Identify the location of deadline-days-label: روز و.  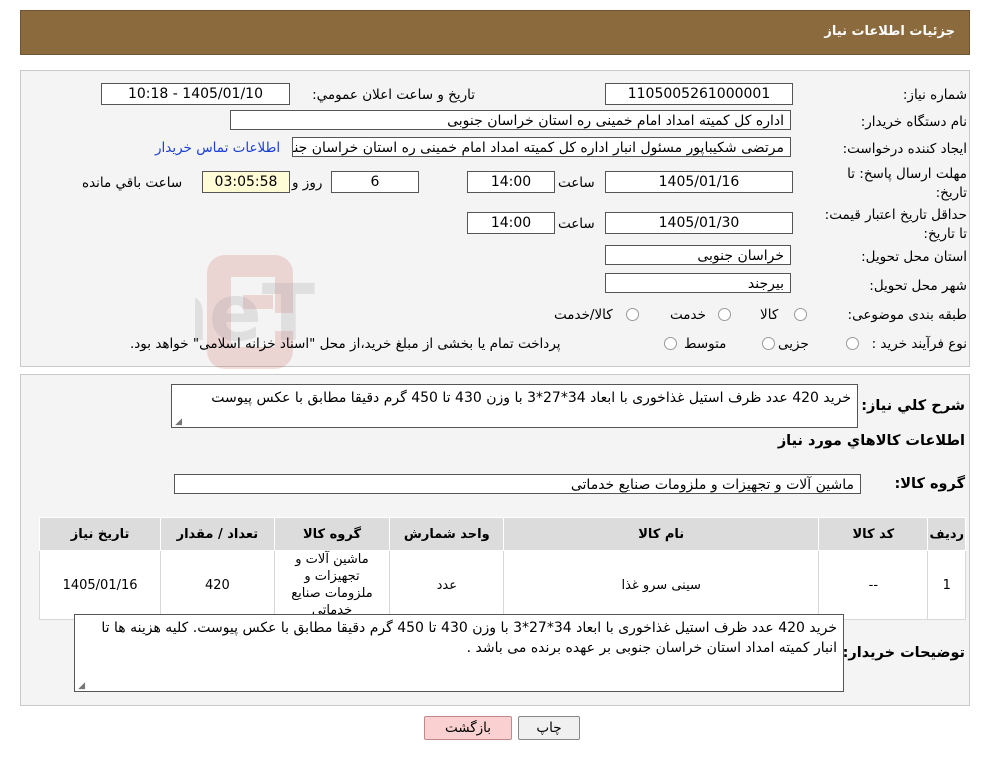
(307, 183).